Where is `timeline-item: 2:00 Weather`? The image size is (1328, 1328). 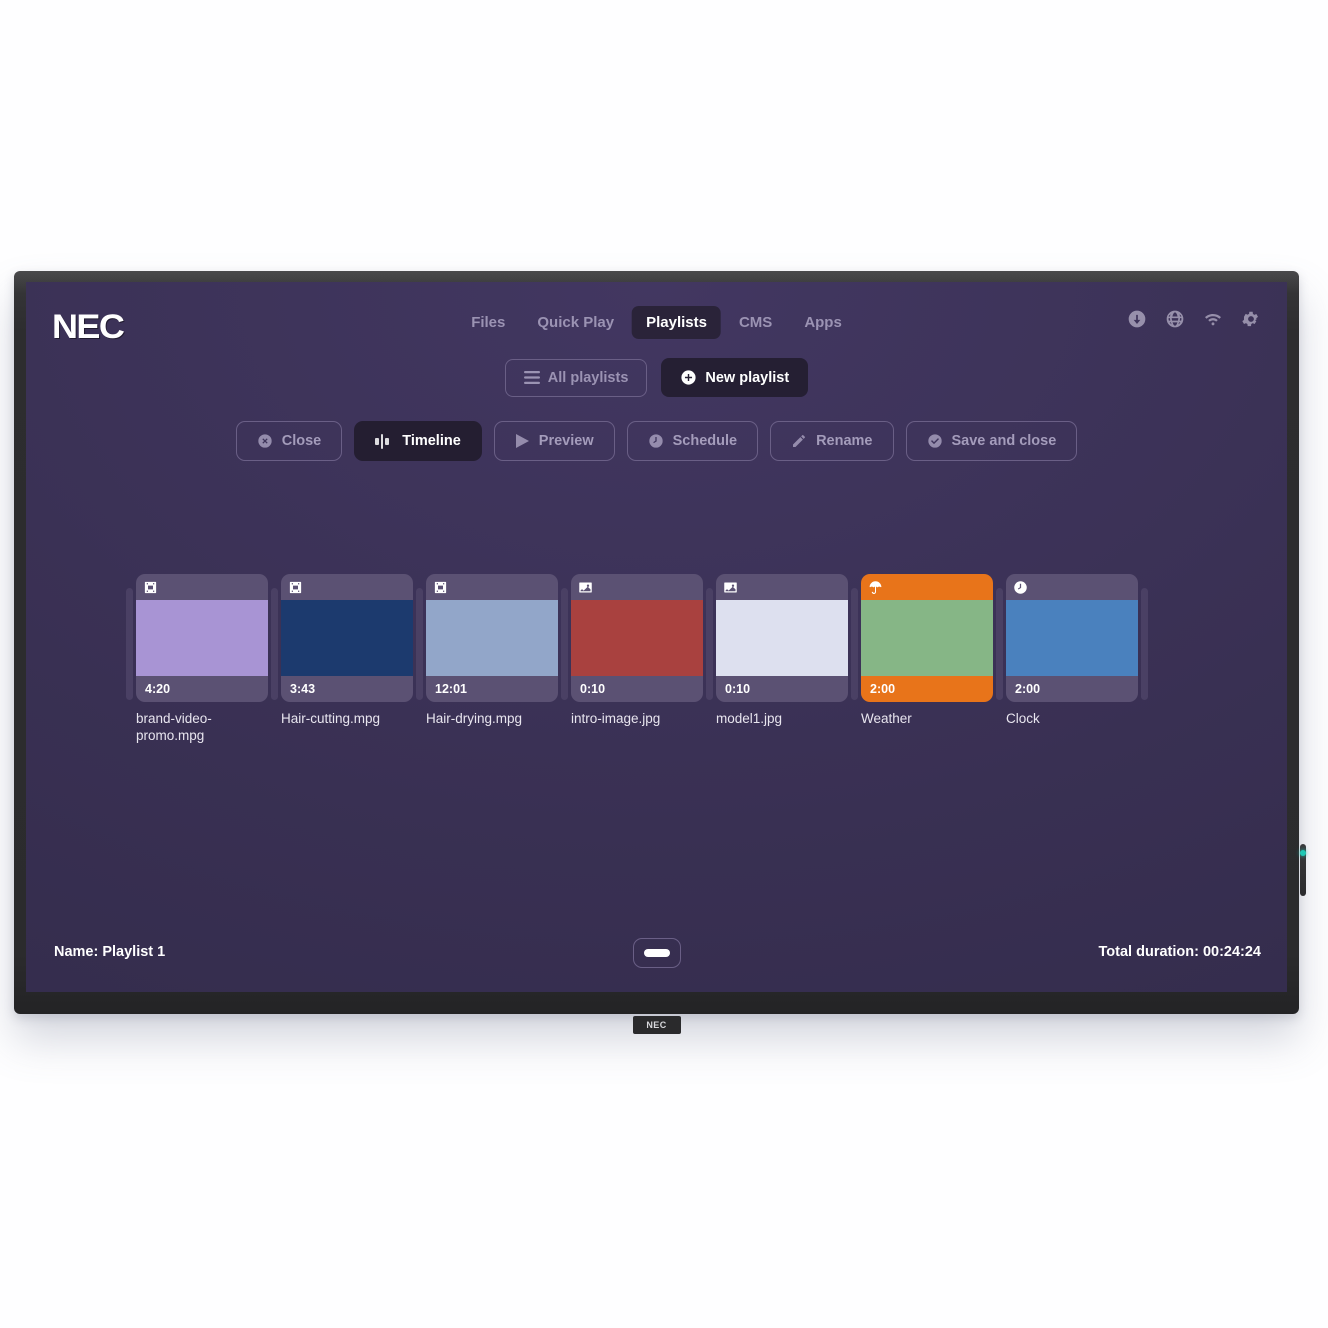 timeline-item: 2:00 Weather is located at coordinates (927, 651).